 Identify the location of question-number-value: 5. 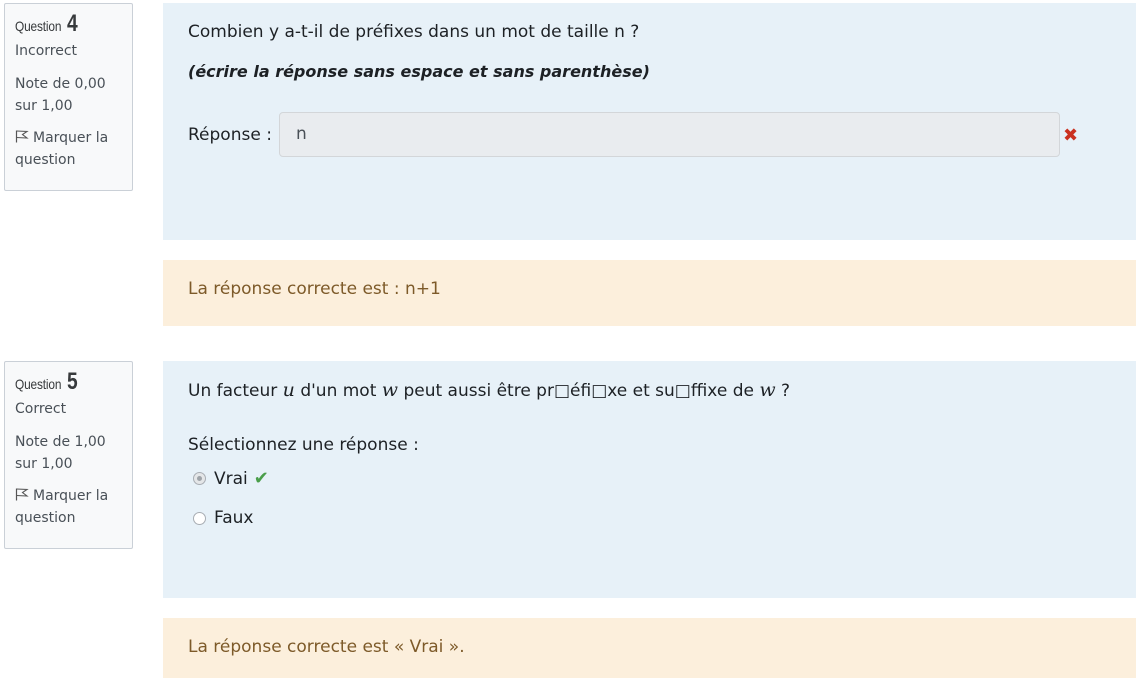
(73, 381).